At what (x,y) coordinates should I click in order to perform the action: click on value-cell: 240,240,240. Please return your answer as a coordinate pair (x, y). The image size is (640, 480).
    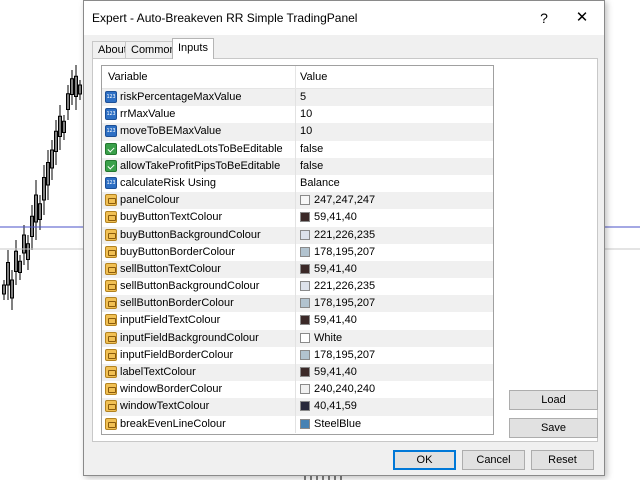
    Looking at the image, I should click on (337, 389).